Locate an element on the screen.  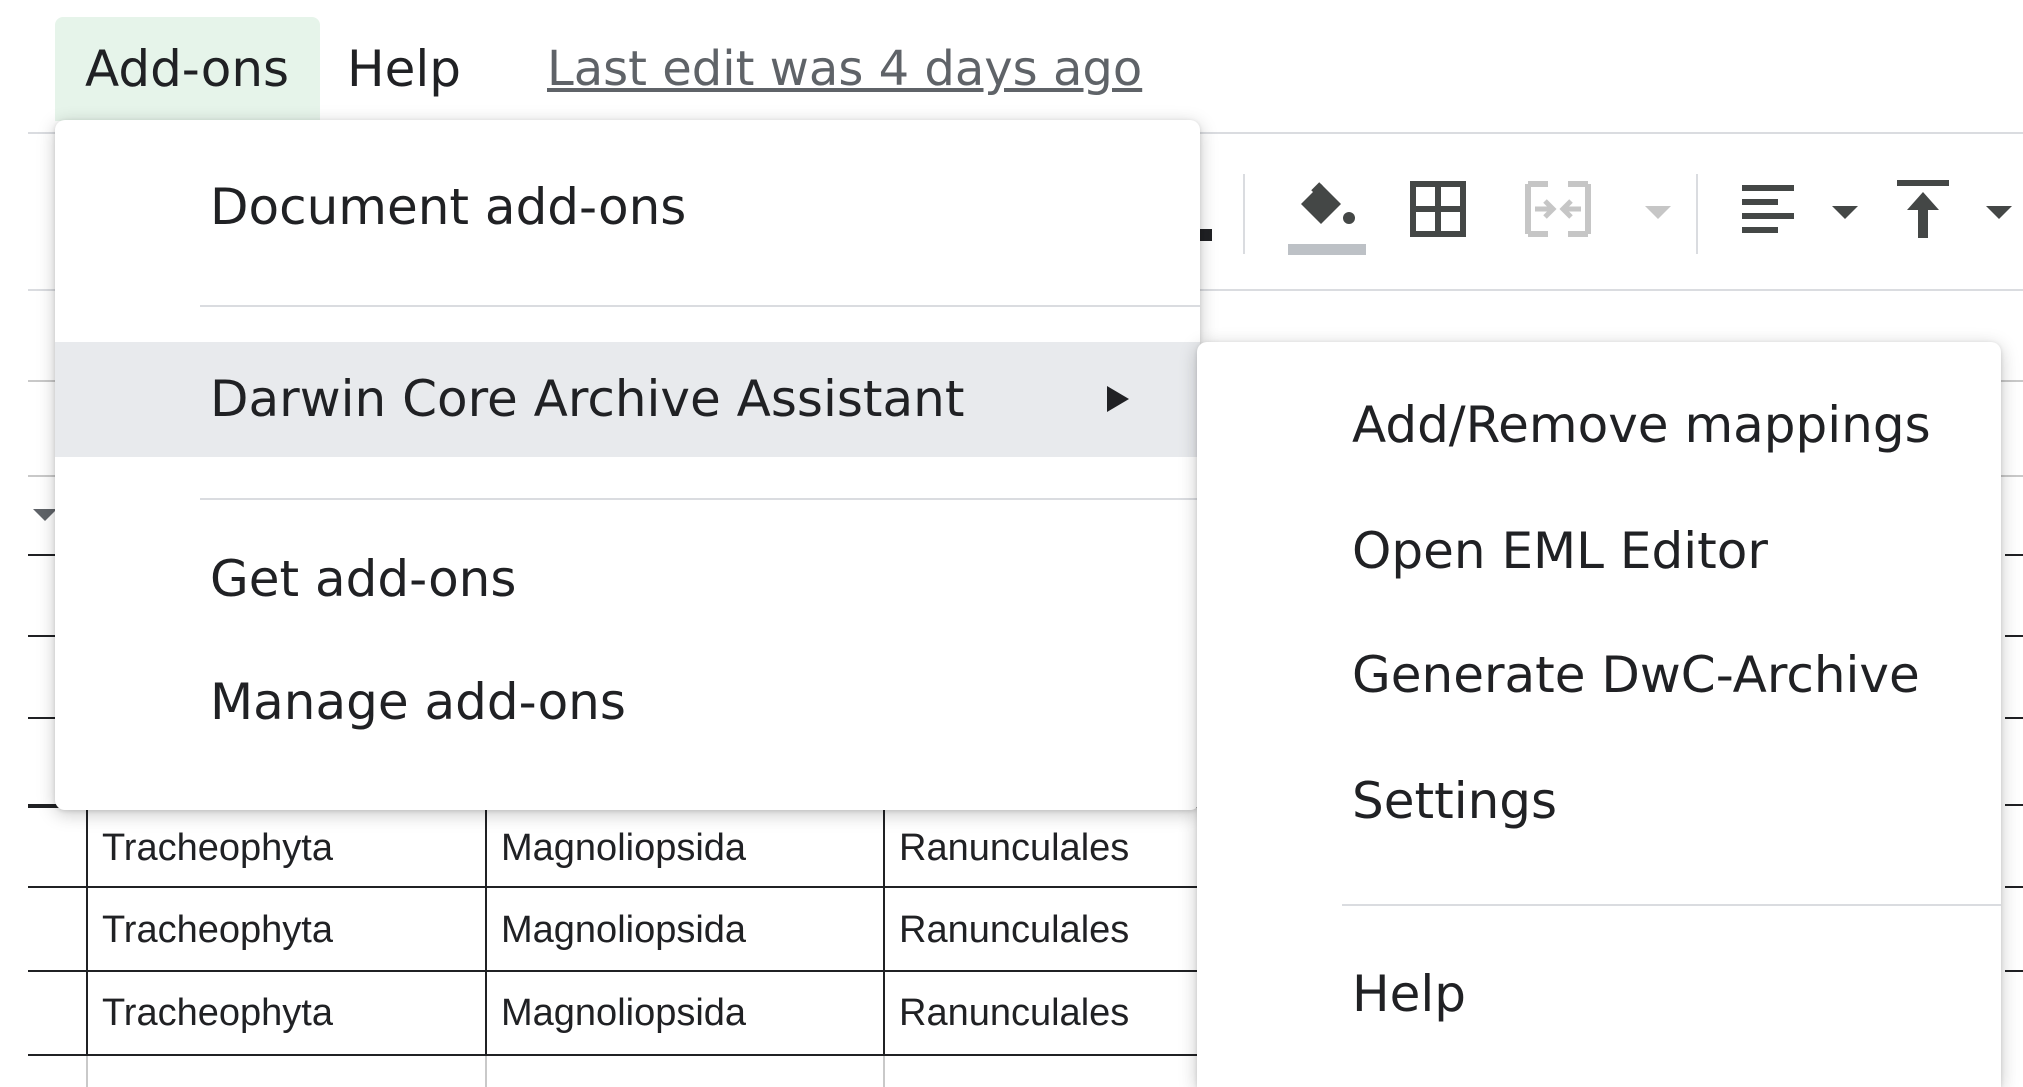
menubar: Add-ons Help Last edit was 4 days ago is located at coordinates (1011, 60).